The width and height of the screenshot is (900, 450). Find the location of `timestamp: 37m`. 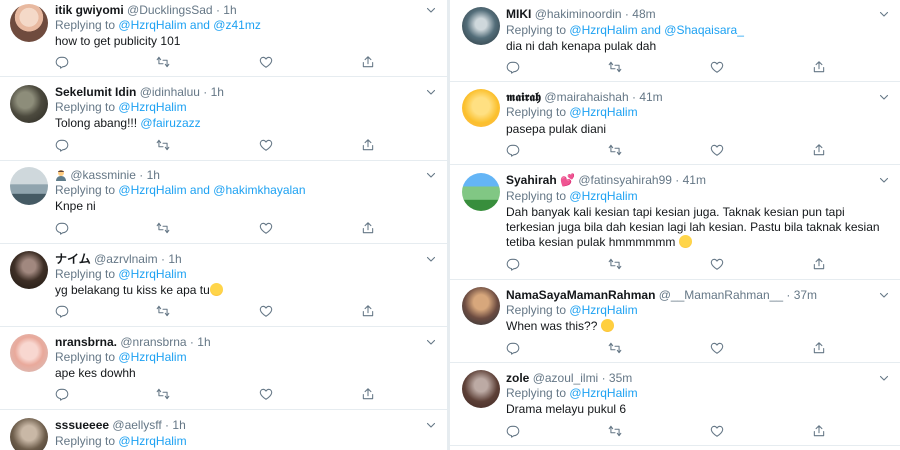

timestamp: 37m is located at coordinates (805, 295).